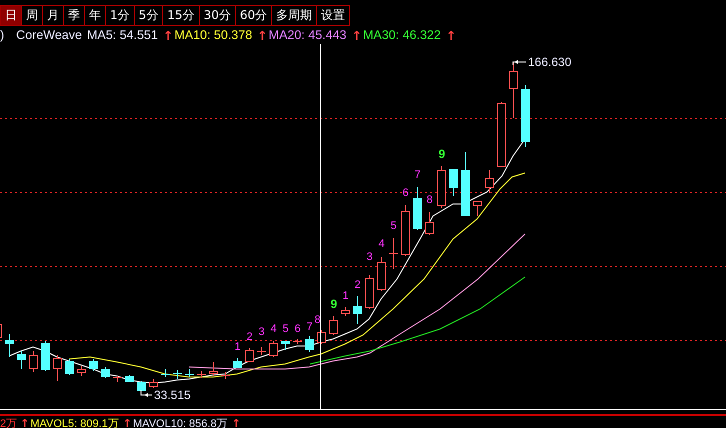 This screenshot has width=726, height=428. I want to click on period-tab: 15分, so click(181, 15).